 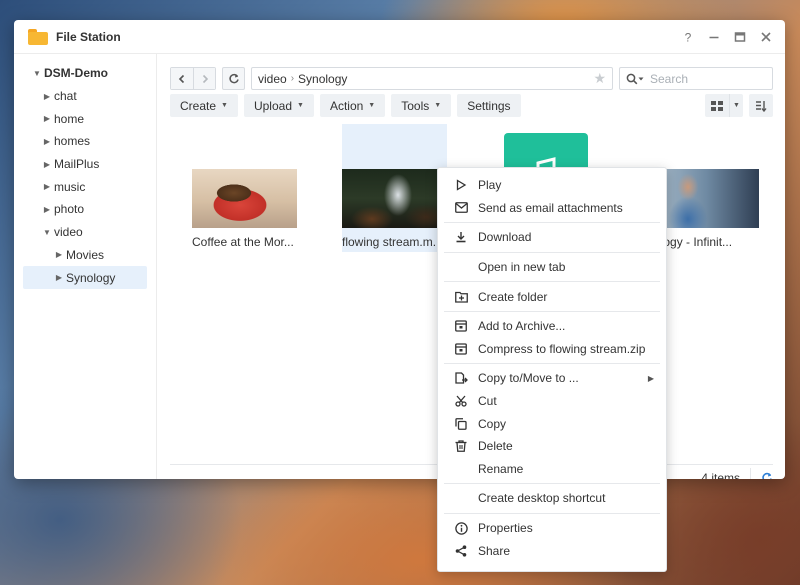 I want to click on sidebar-item-movies: ▶ Movies, so click(x=85, y=255).